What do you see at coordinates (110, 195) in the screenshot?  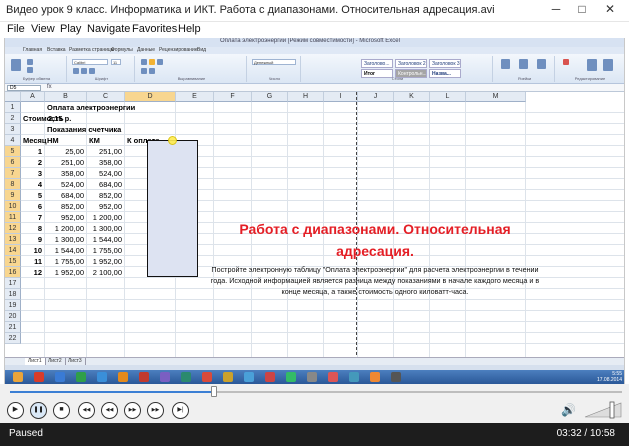 I see `cell-c9: 852,00` at bounding box center [110, 195].